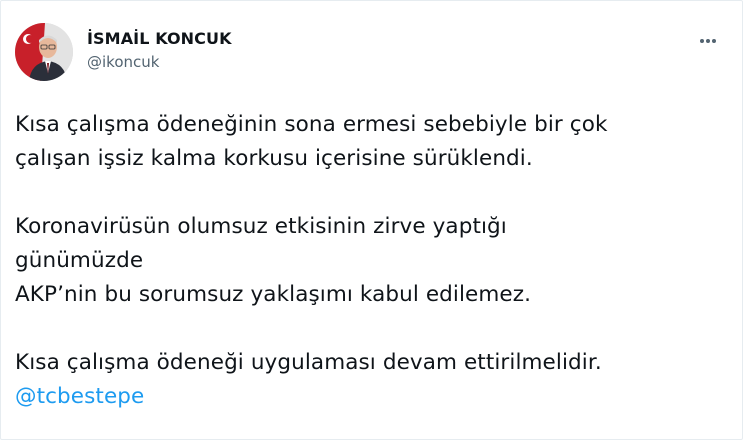 Image resolution: width=745 pixels, height=442 pixels. Describe the element at coordinates (159, 50) in the screenshot. I see `author-info: İSMAİL KONCUK @ikoncuk` at that location.